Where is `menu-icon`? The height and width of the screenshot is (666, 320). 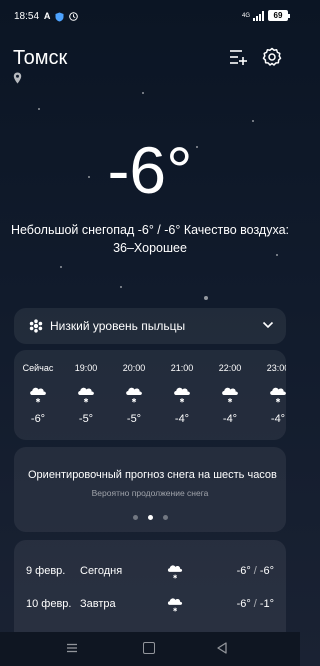 menu-icon is located at coordinates (72, 648).